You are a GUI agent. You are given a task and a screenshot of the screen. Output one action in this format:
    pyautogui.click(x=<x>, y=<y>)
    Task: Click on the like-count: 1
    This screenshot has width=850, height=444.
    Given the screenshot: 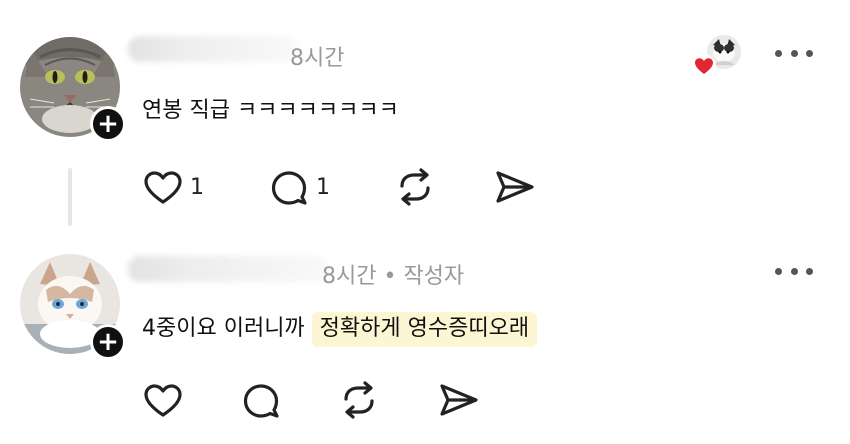 What is the action you would take?
    pyautogui.click(x=197, y=187)
    